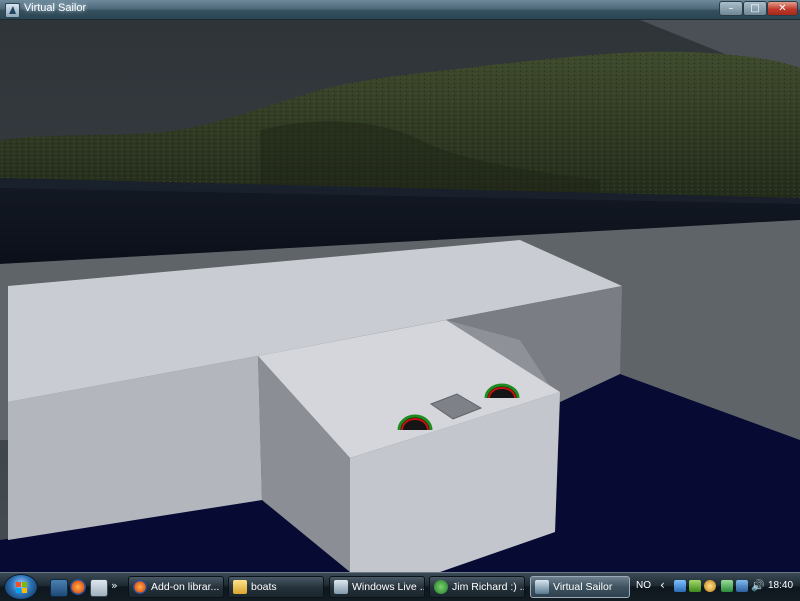 The height and width of the screenshot is (601, 800). What do you see at coordinates (59, 588) in the screenshot?
I see `show-desktop-icon` at bounding box center [59, 588].